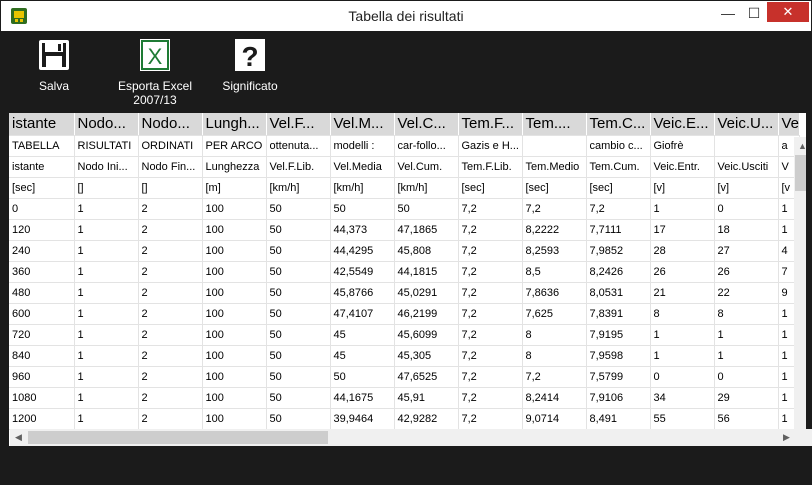 This screenshot has height=485, width=812. I want to click on table-cell: PER ARCO, so click(234, 146).